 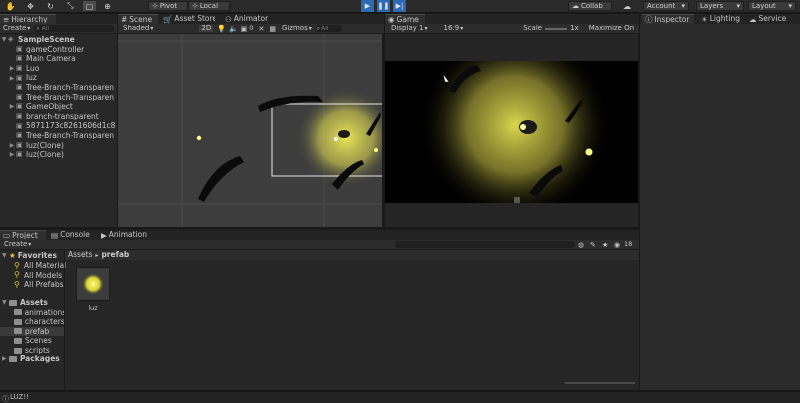 What do you see at coordinates (405, 19) in the screenshot?
I see `tab-game: ◉ Game` at bounding box center [405, 19].